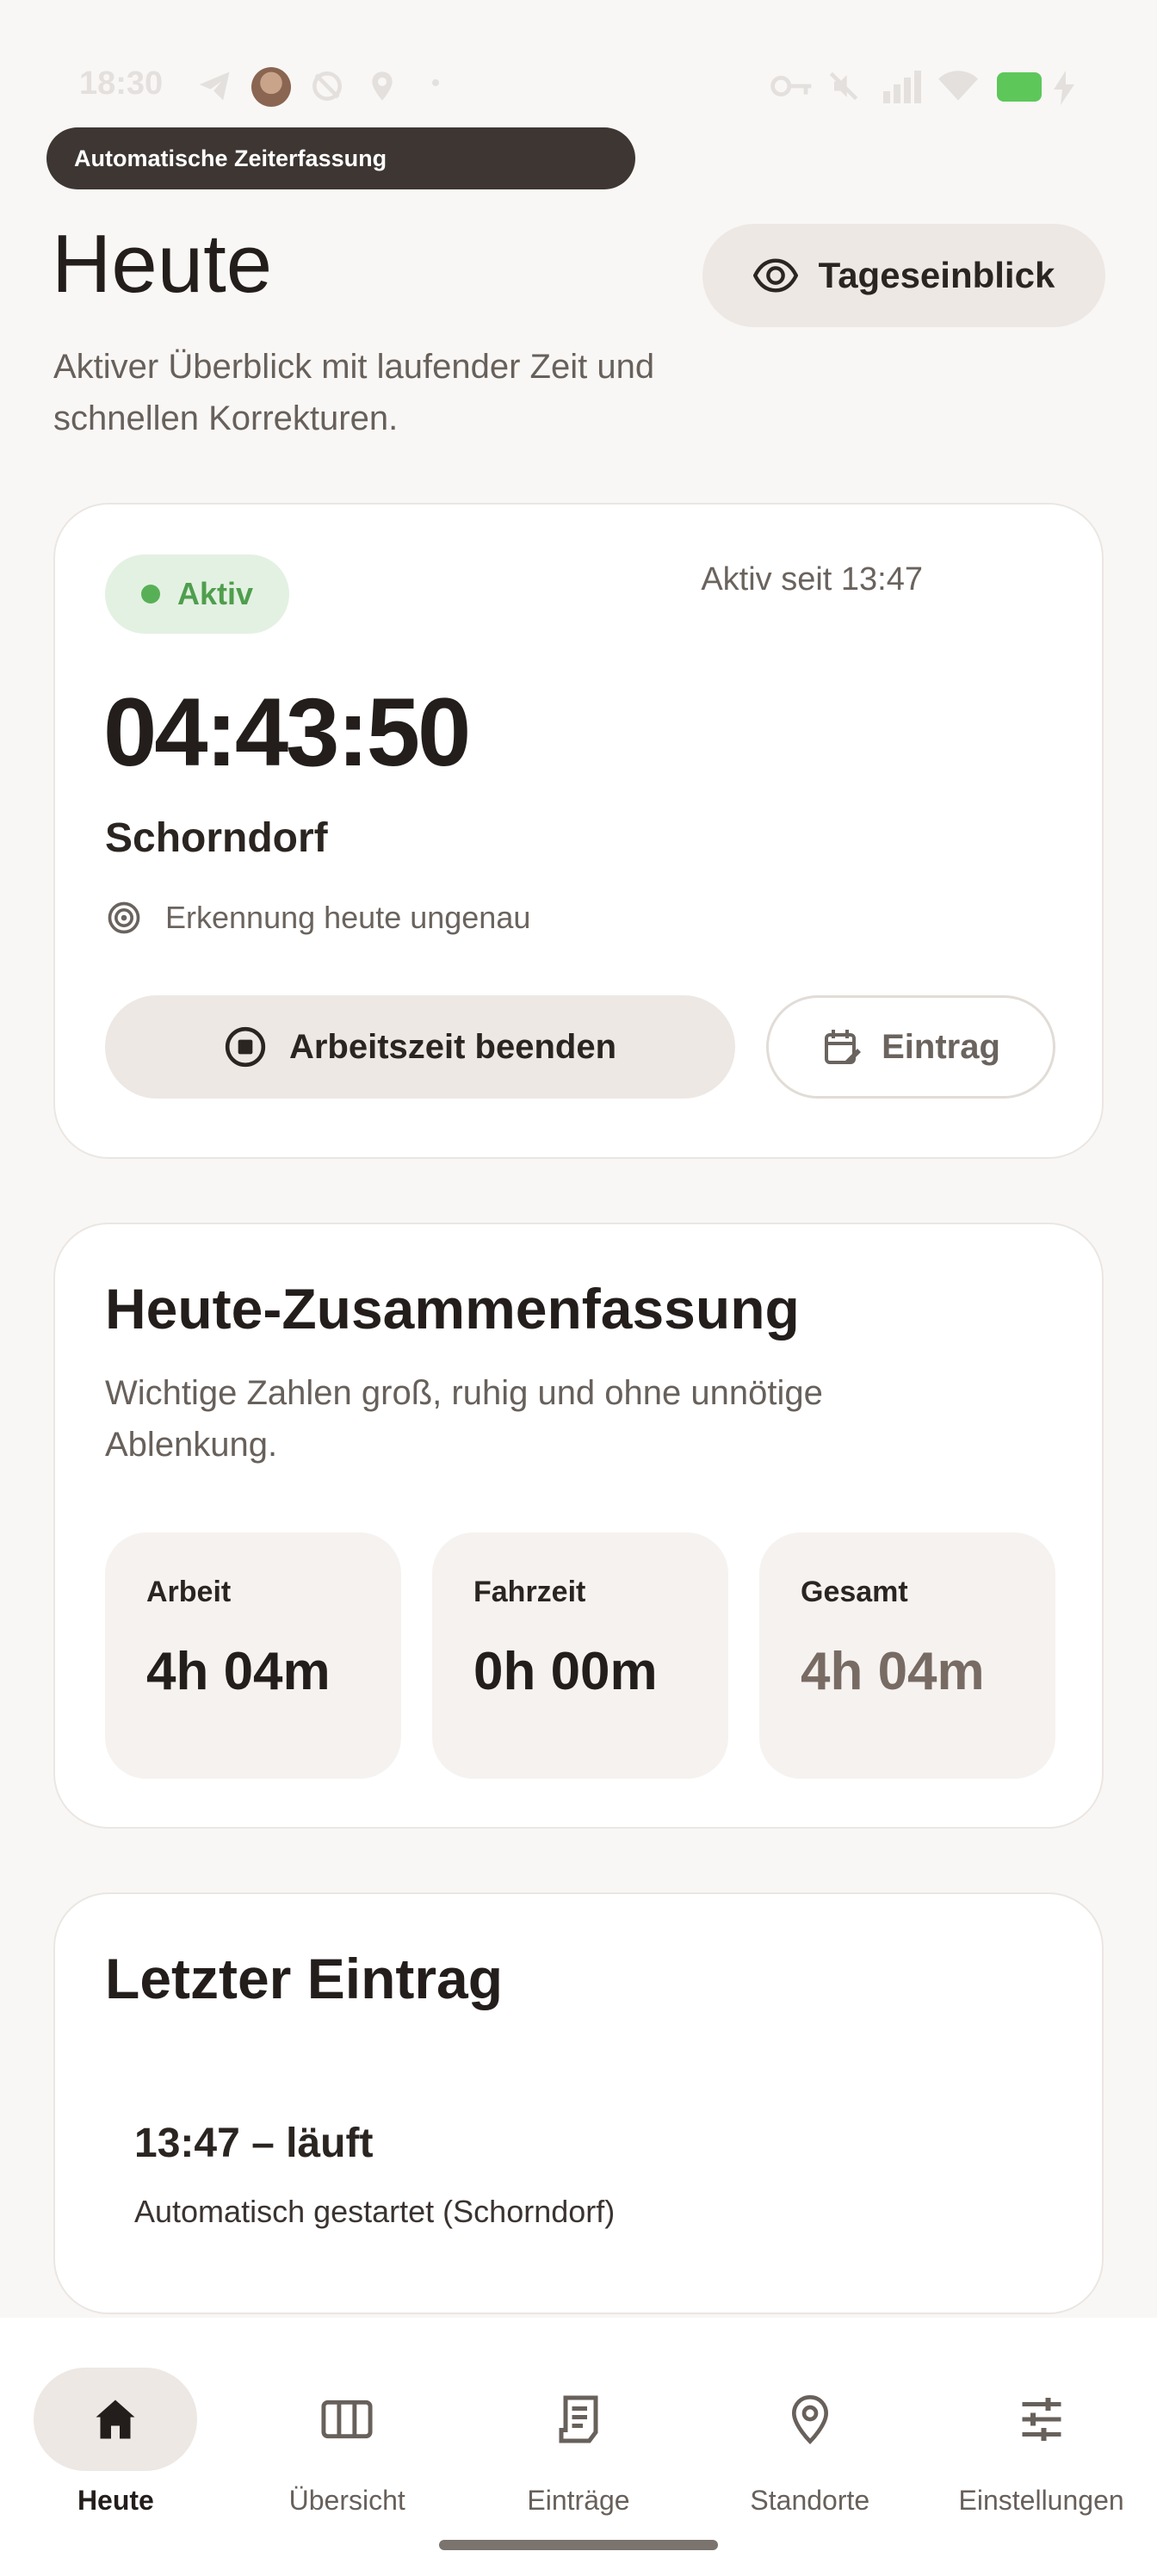  Describe the element at coordinates (902, 87) in the screenshot. I see `signal-icon` at that location.